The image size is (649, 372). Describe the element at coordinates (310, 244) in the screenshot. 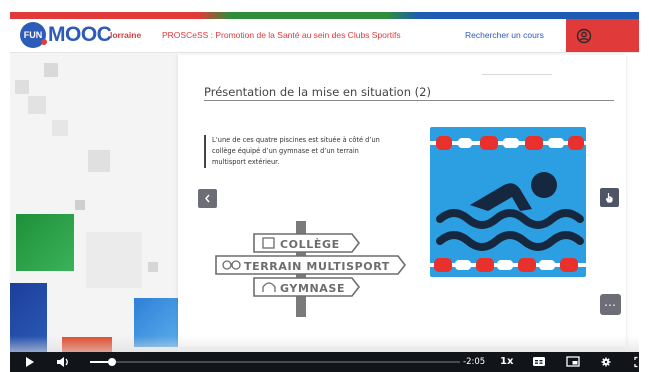

I see `sign-college-label: COLLÈGE` at that location.